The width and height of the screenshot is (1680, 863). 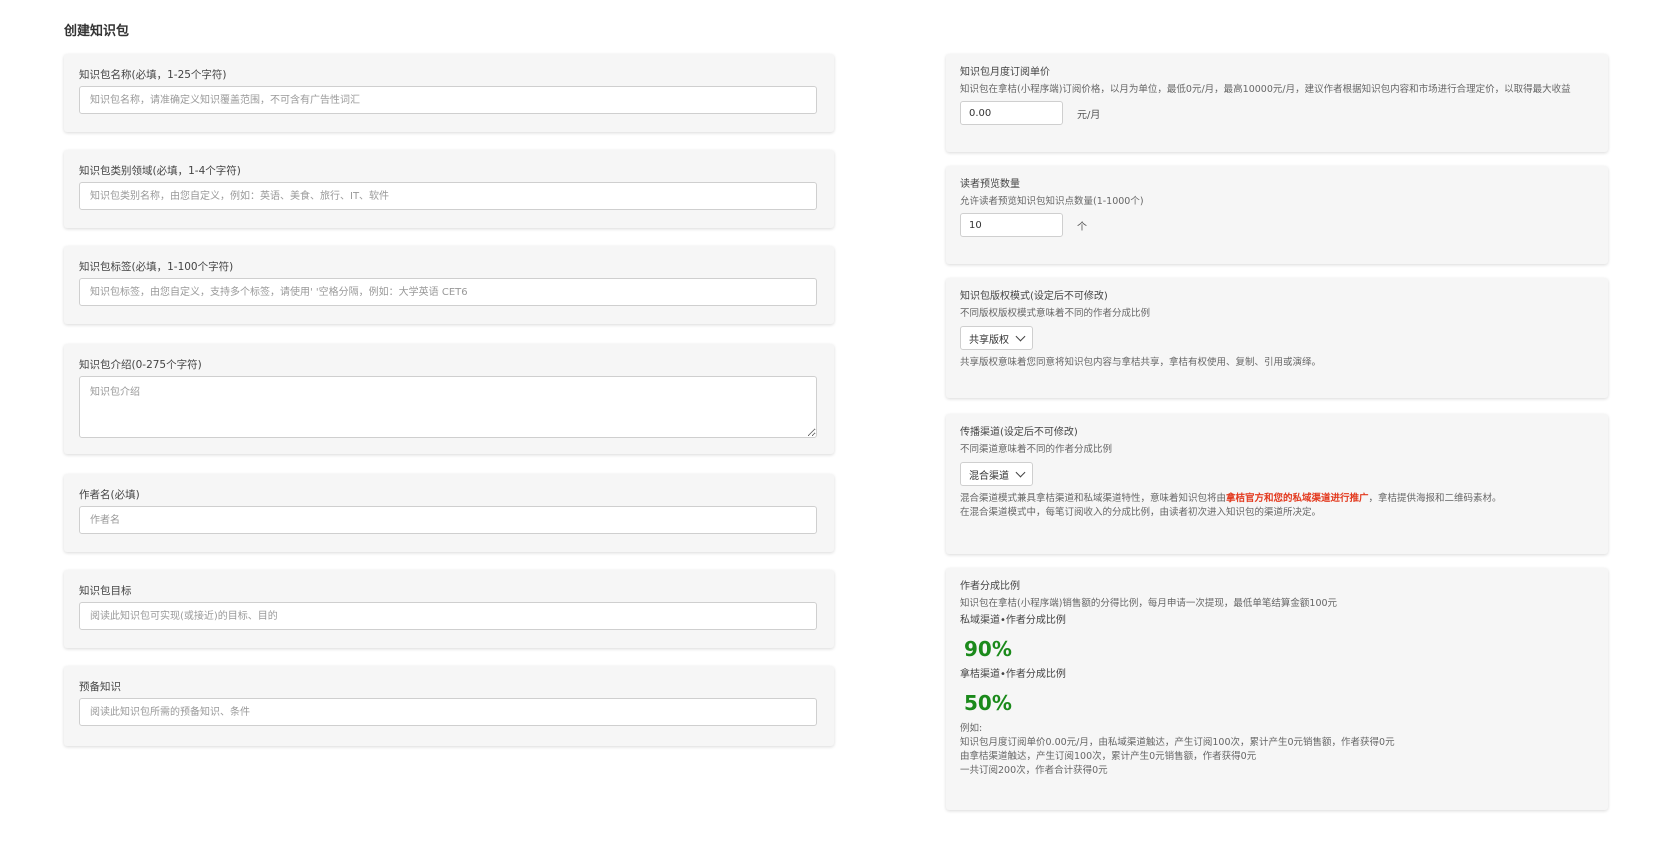 I want to click on private-share-pct: 90%, so click(x=988, y=649).